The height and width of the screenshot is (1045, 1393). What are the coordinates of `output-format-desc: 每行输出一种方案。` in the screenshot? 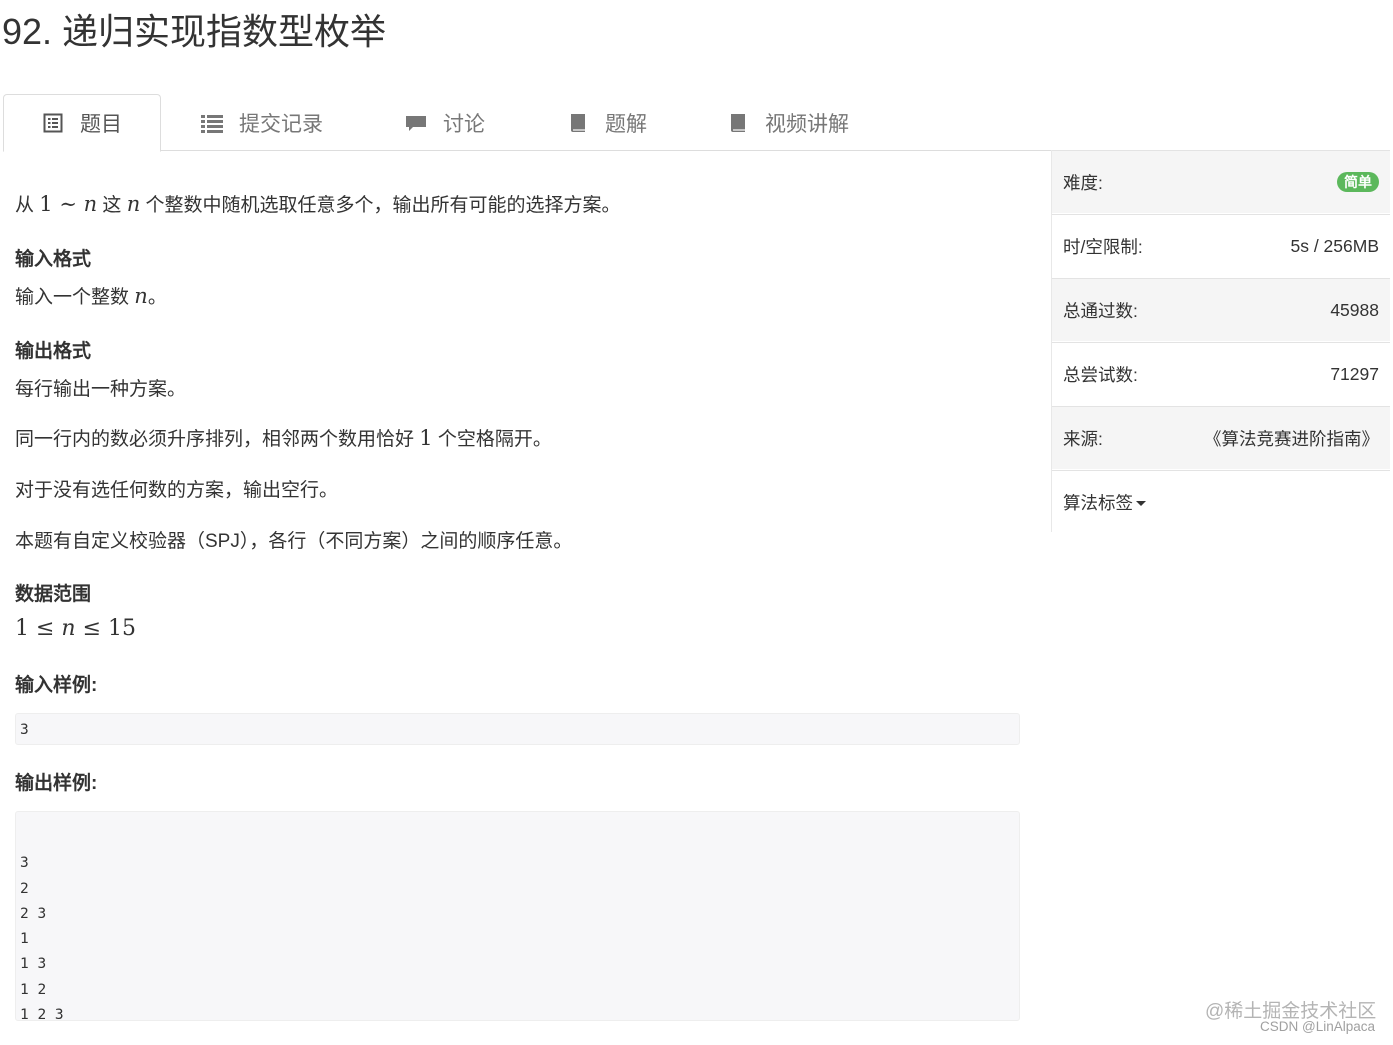 It's located at (101, 389).